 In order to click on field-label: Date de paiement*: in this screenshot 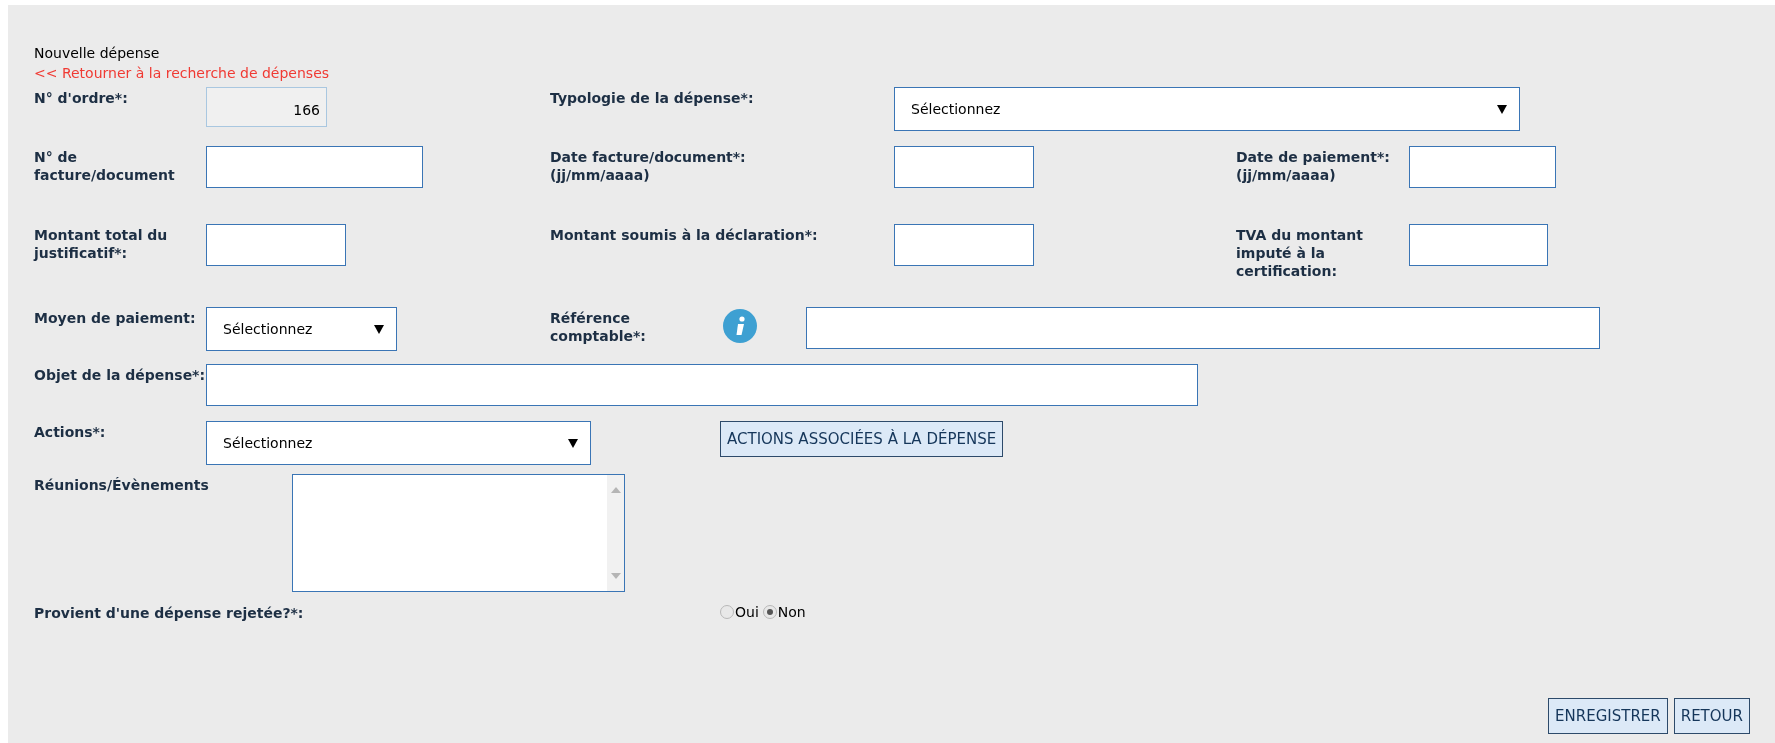, I will do `click(1313, 157)`.